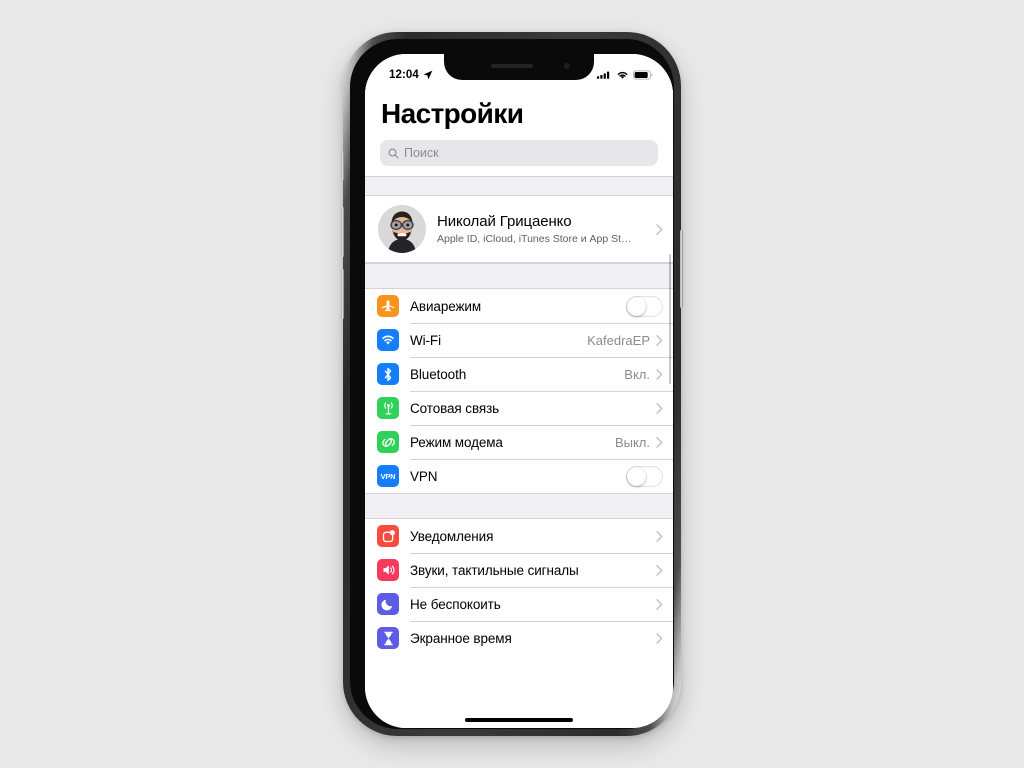 This screenshot has height=768, width=1024. I want to click on row-value: Вкл., so click(637, 374).